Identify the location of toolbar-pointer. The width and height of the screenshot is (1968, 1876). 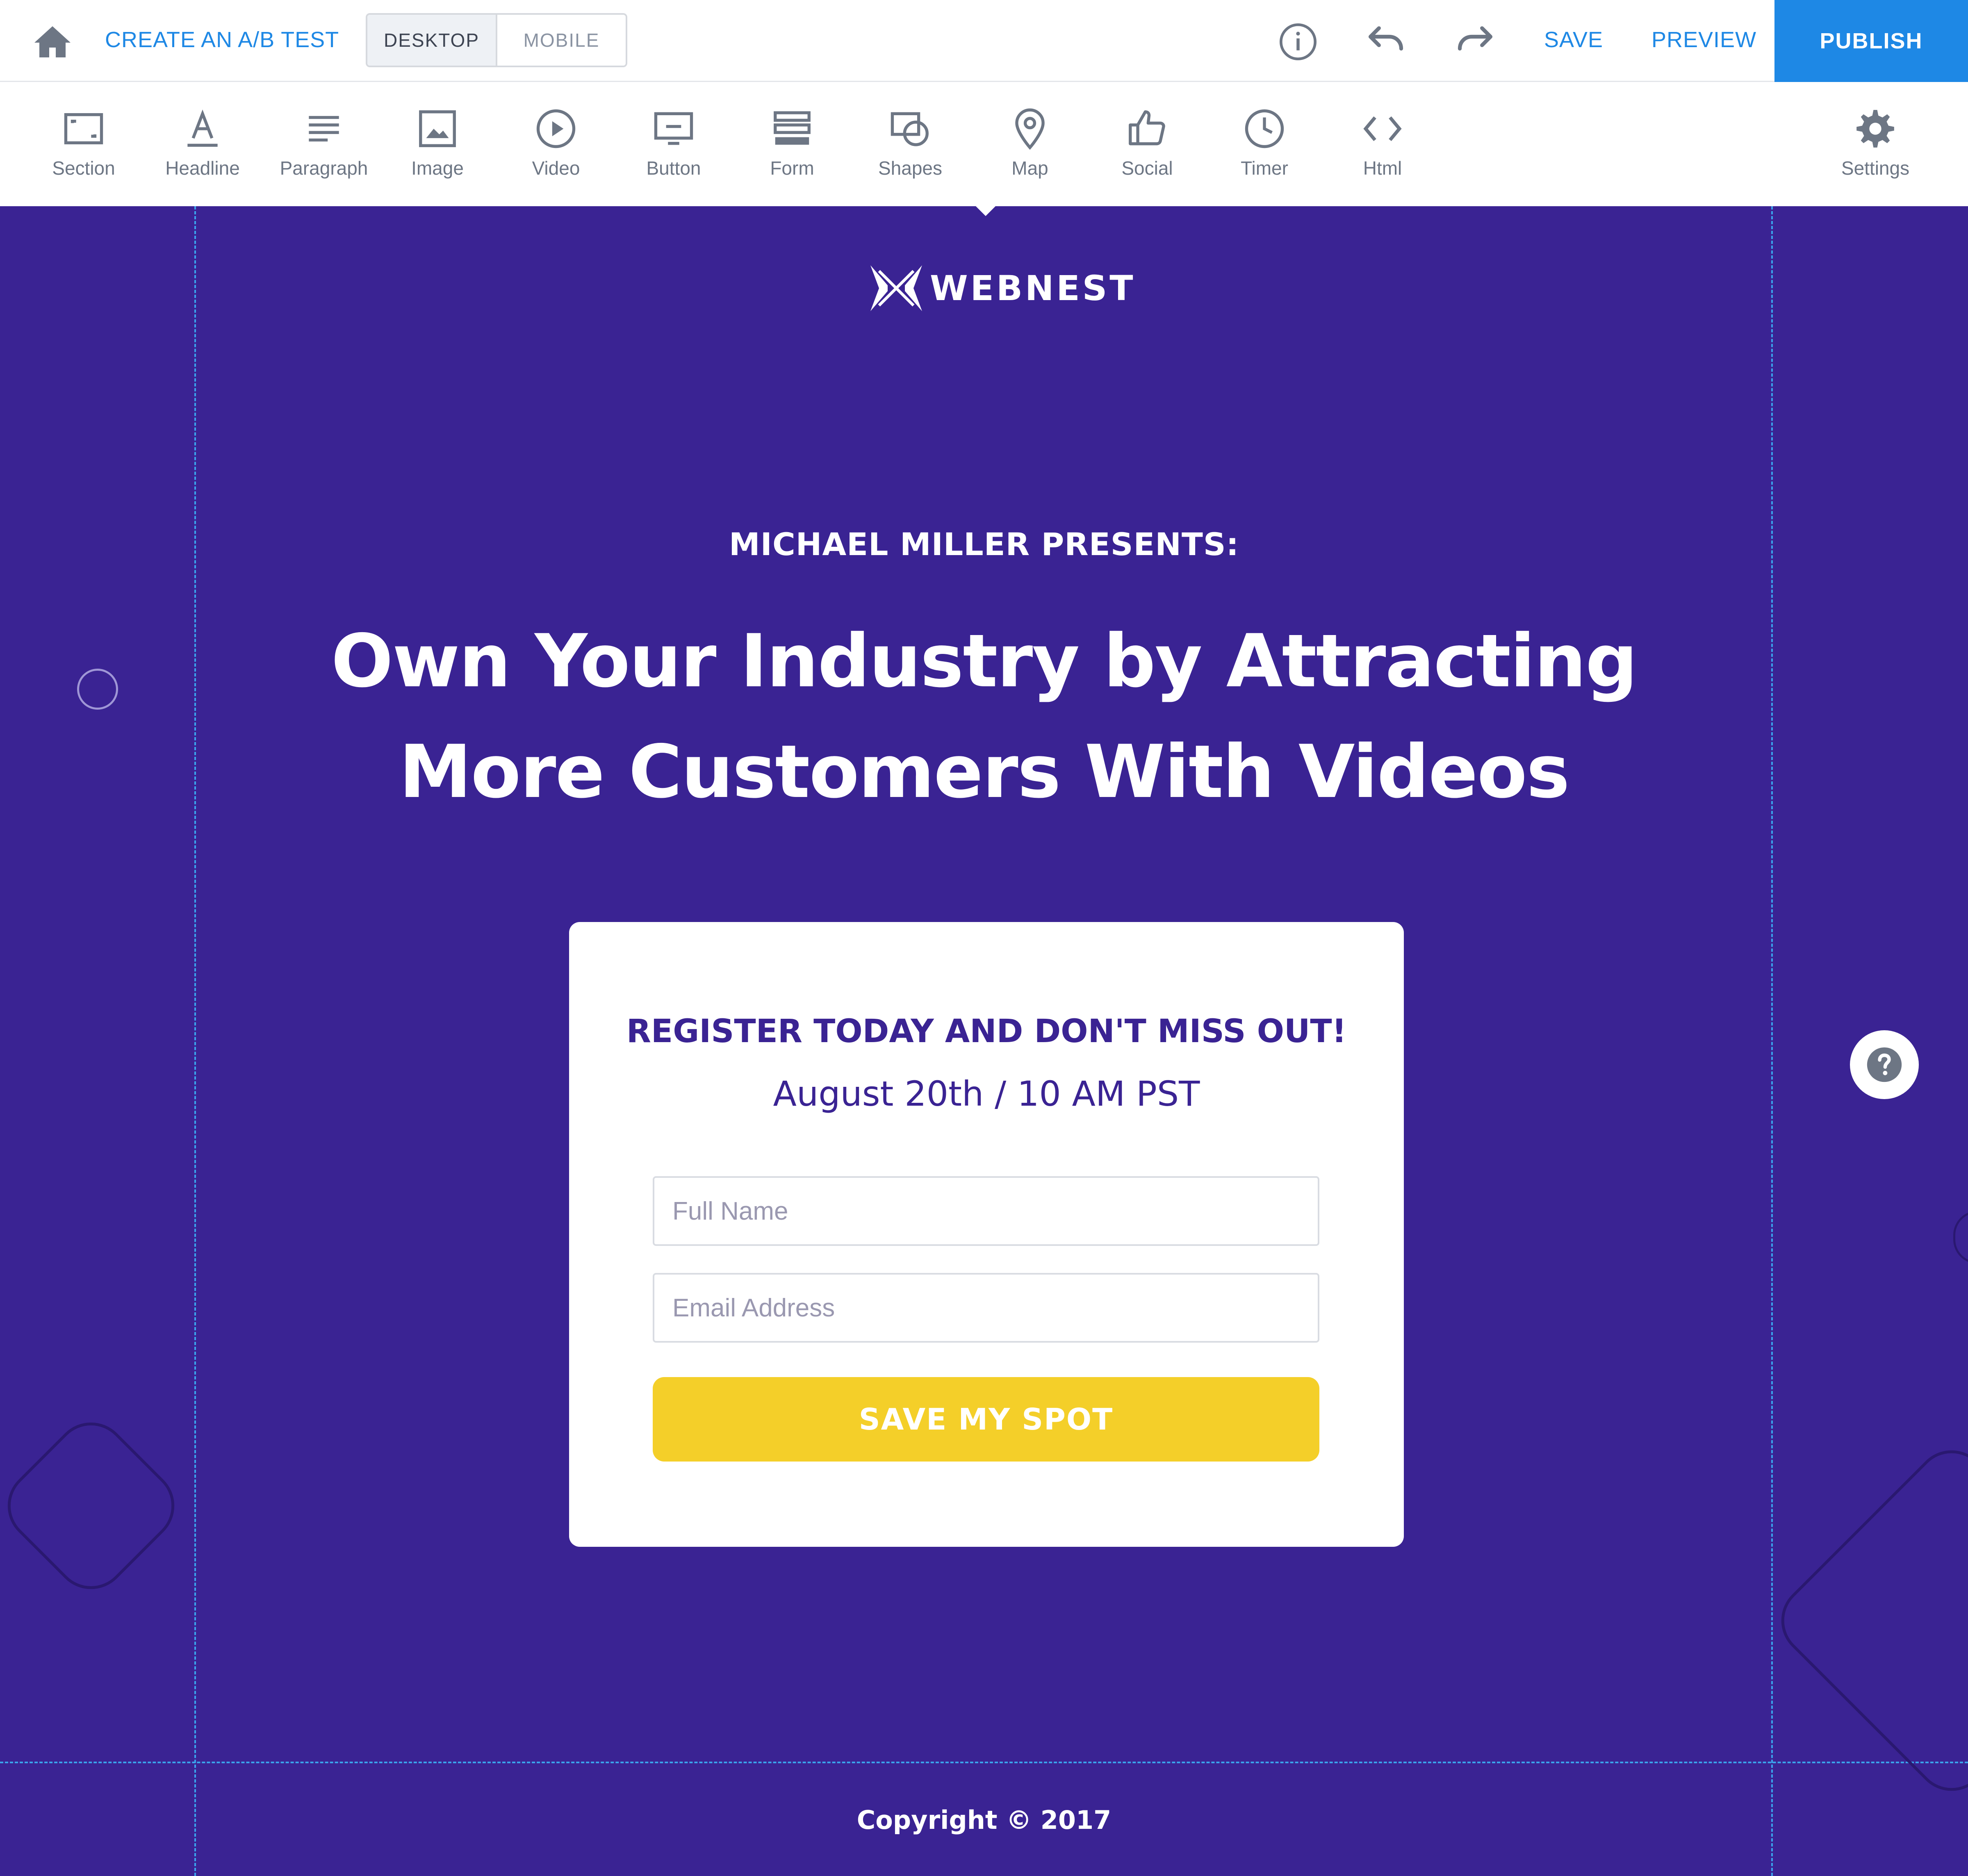
(985, 211).